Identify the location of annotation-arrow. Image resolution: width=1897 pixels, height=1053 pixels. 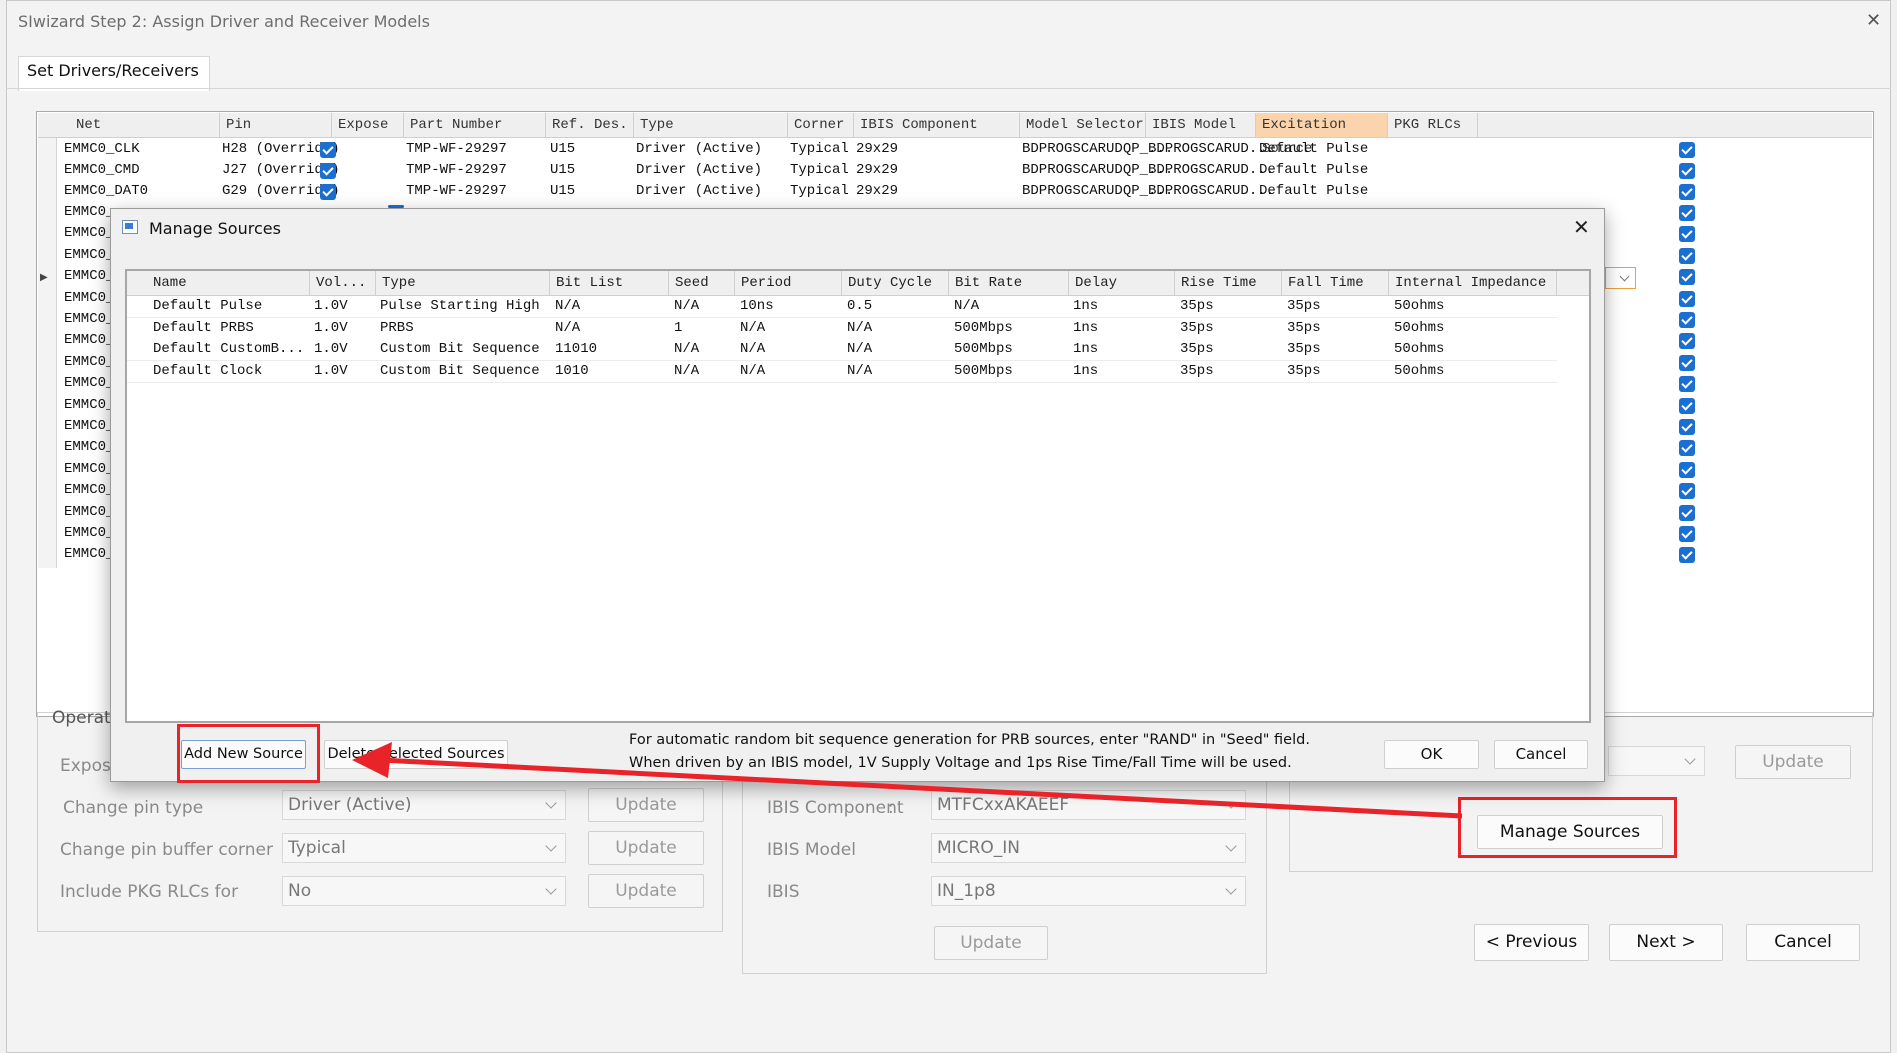
(907, 780).